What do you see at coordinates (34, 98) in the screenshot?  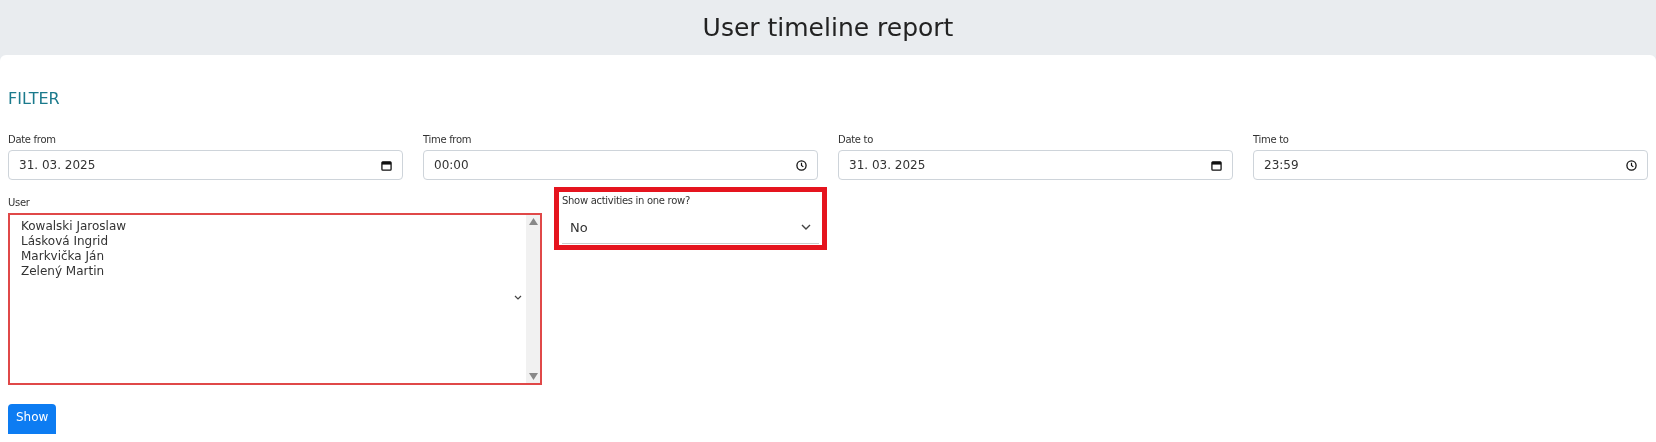 I see `section-heading: FILTER` at bounding box center [34, 98].